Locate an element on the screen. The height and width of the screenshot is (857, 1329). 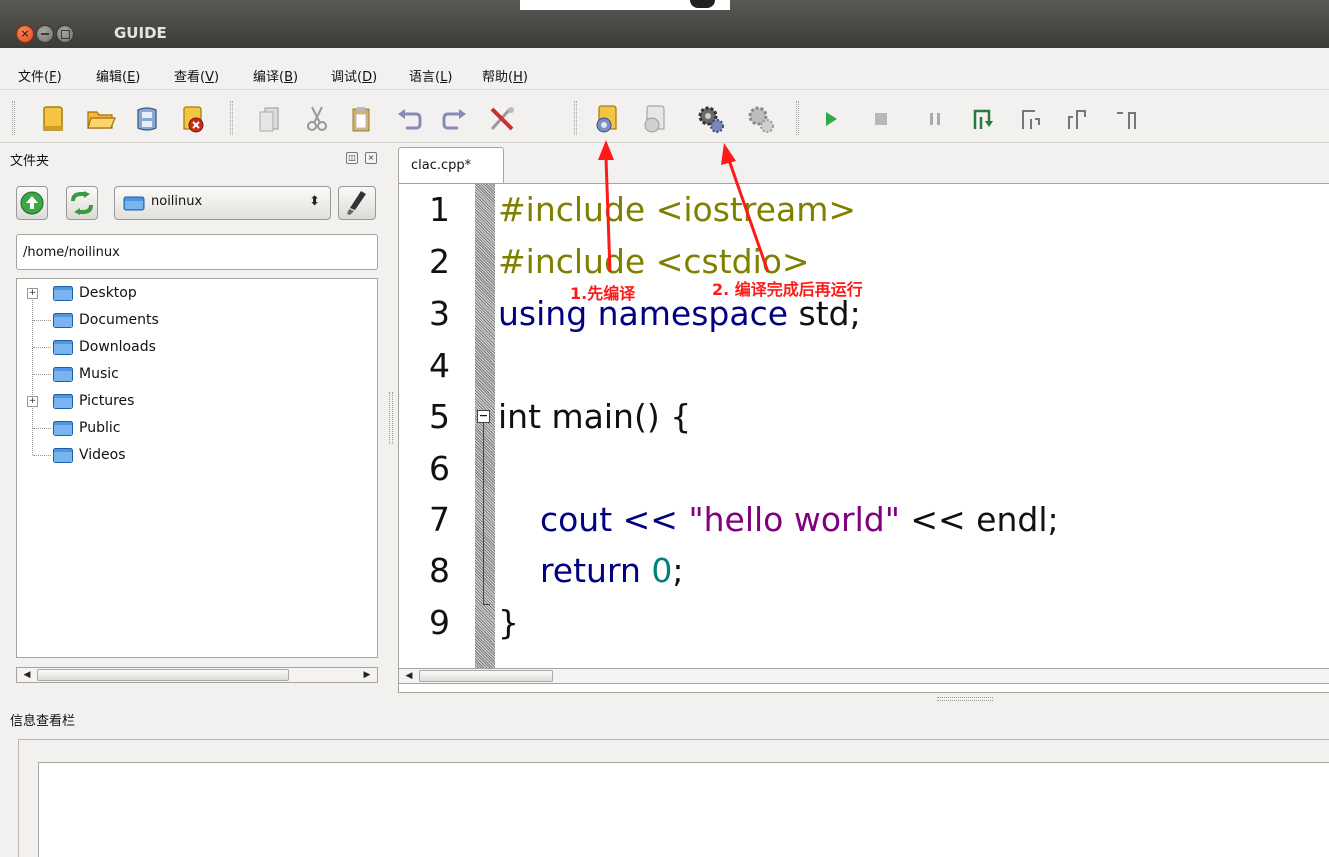
info-output-area is located at coordinates (683, 809).